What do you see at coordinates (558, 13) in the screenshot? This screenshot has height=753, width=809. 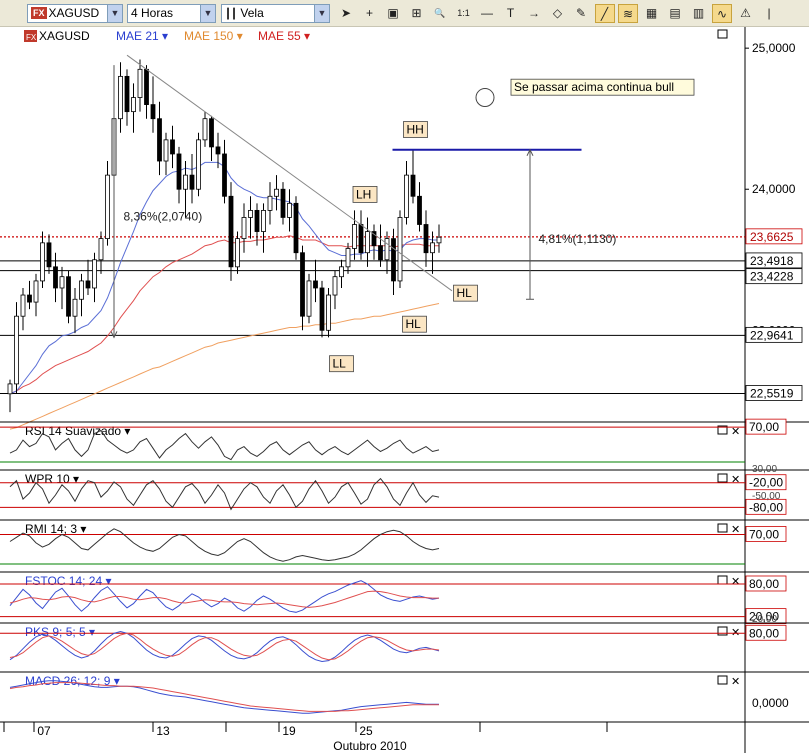 I see `eraser-icon: ◇` at bounding box center [558, 13].